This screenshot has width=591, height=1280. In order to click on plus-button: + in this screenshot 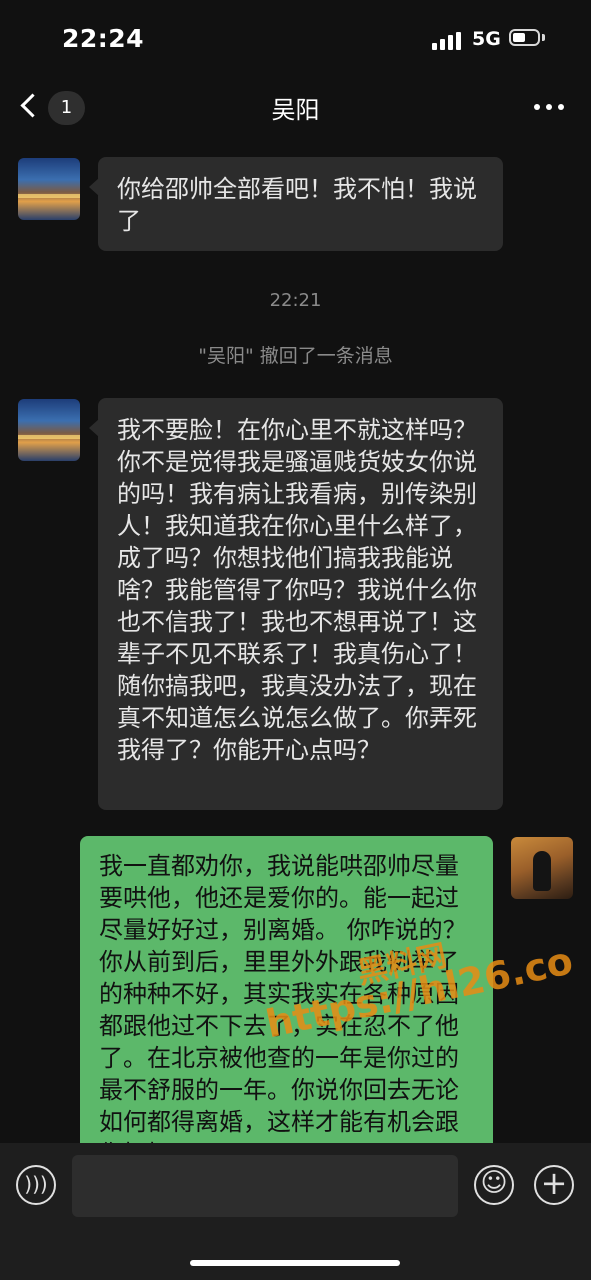, I will do `click(554, 1185)`.